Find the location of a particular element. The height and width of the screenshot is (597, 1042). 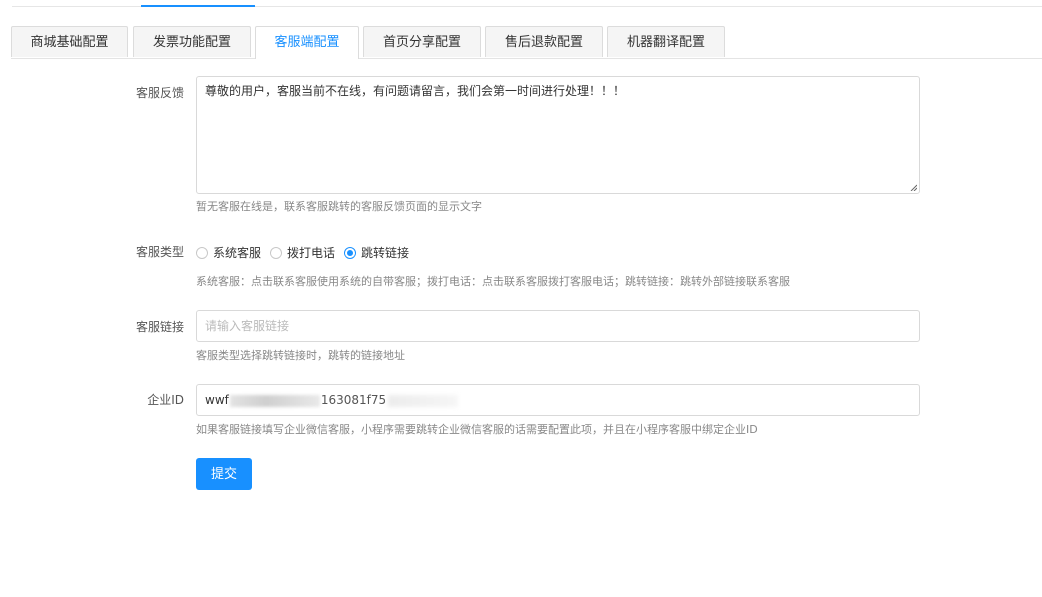

resize-grip-icon is located at coordinates (913, 187).